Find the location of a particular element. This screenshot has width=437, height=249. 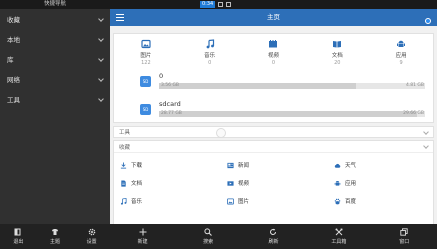

refresh-icon is located at coordinates (273, 231).